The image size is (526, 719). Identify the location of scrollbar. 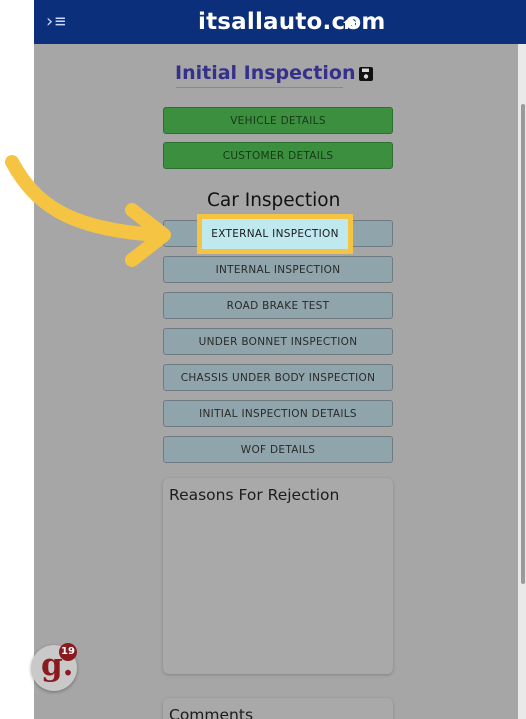
(522, 381).